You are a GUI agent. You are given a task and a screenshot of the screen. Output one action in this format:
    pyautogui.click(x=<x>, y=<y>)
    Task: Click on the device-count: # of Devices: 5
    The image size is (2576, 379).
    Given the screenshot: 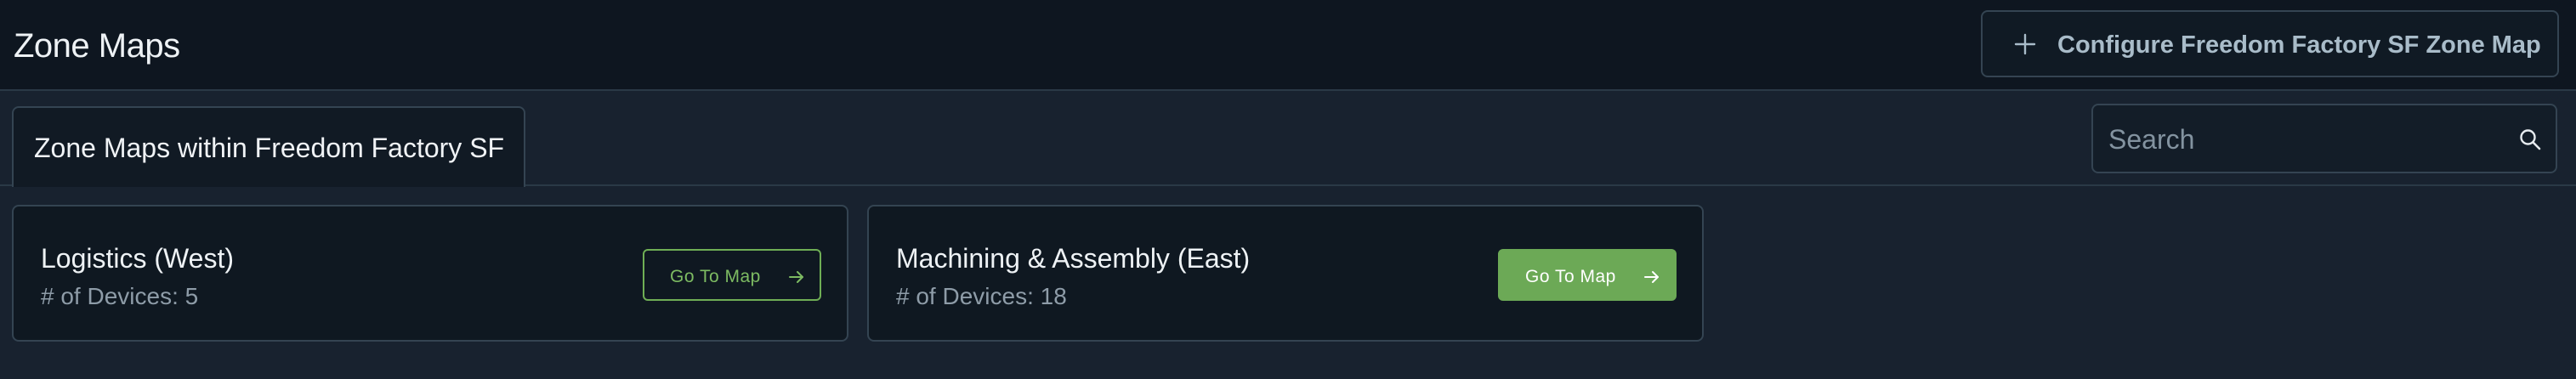 What is the action you would take?
    pyautogui.click(x=120, y=296)
    